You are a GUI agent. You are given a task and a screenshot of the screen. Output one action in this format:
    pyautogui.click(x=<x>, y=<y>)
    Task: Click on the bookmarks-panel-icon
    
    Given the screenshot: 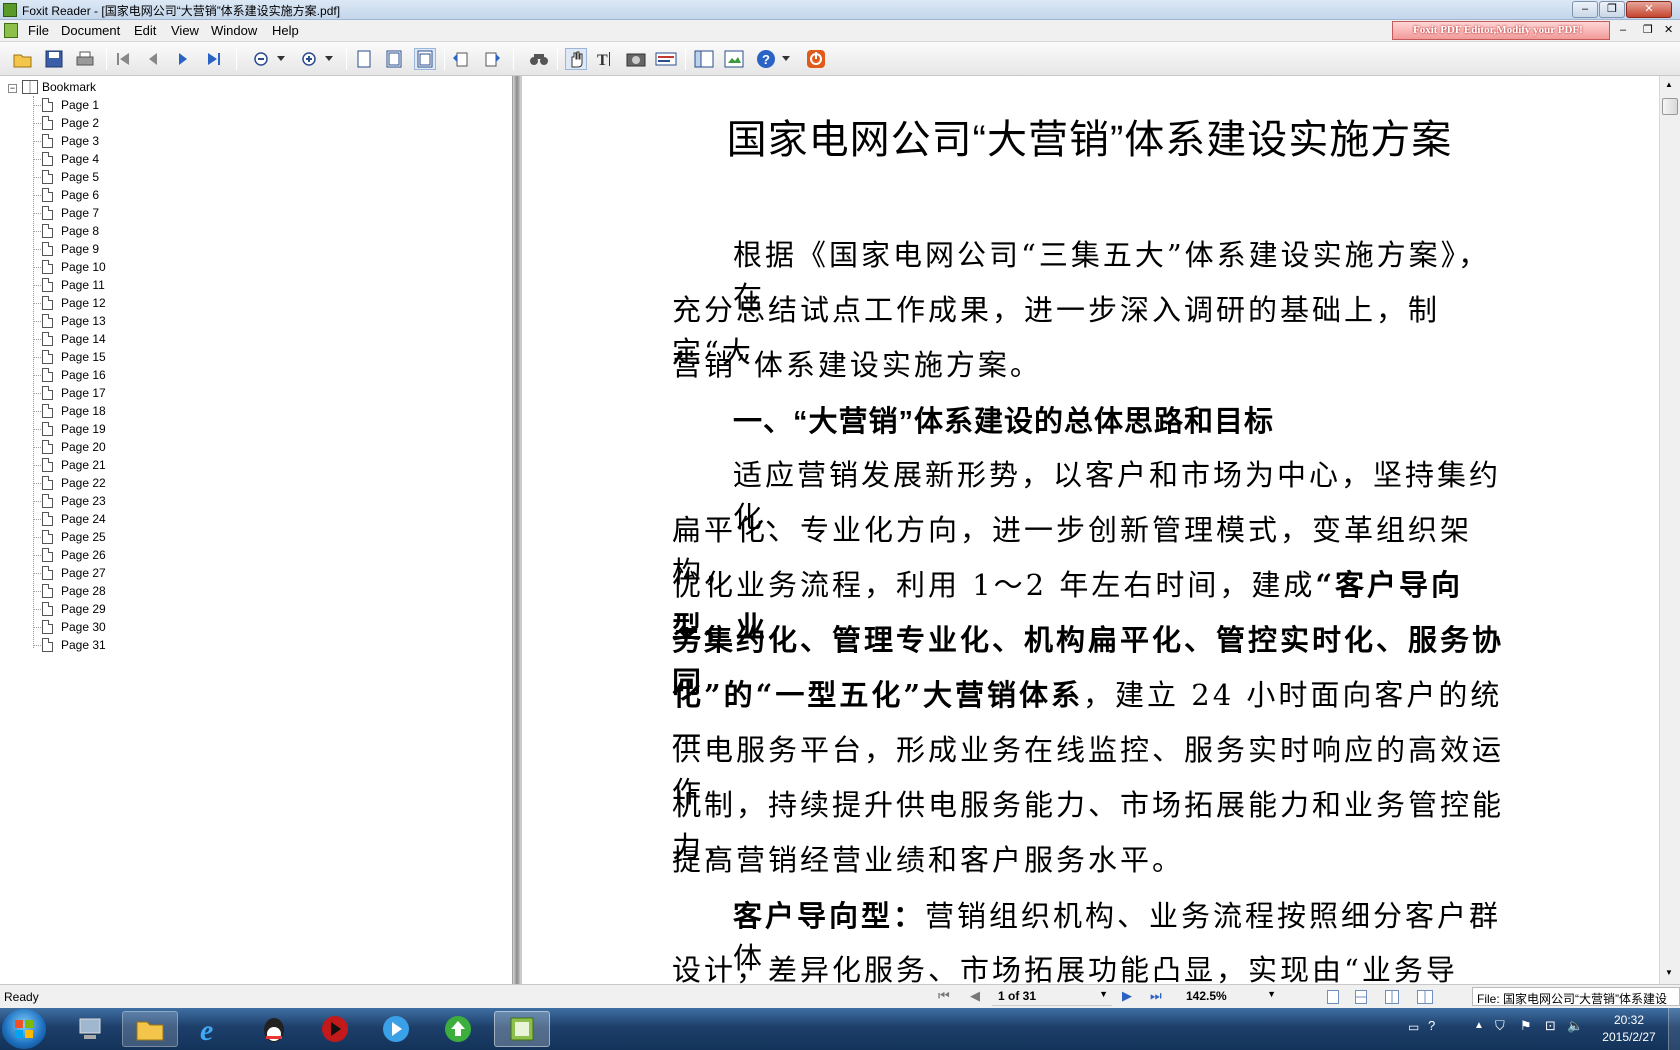 What is the action you would take?
    pyautogui.click(x=704, y=59)
    